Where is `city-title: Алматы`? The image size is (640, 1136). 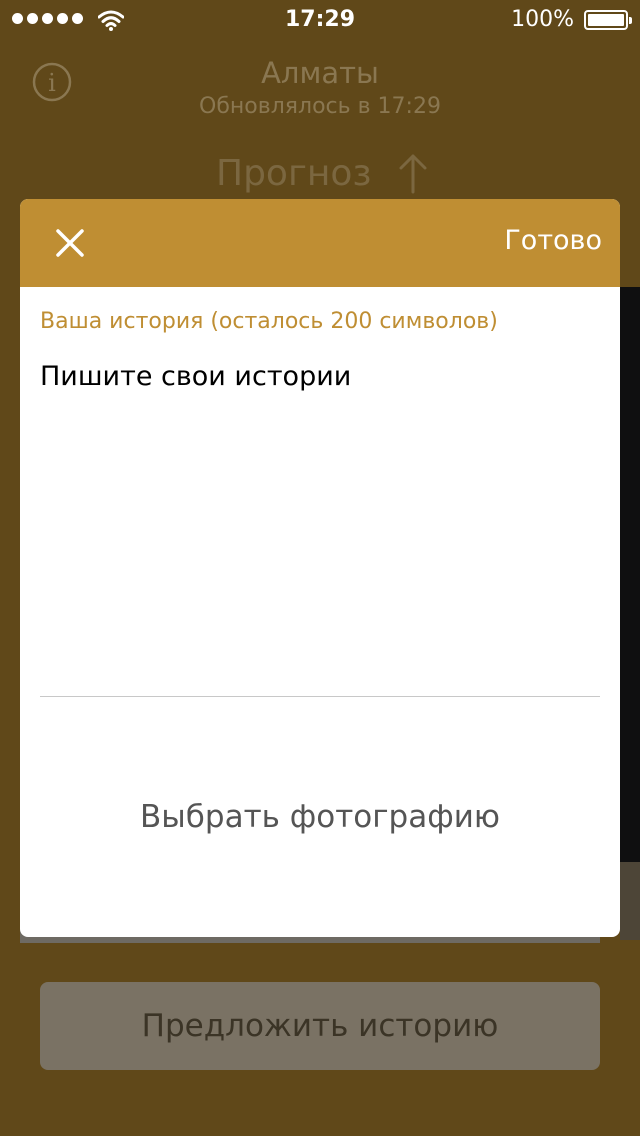 city-title: Алматы is located at coordinates (320, 73).